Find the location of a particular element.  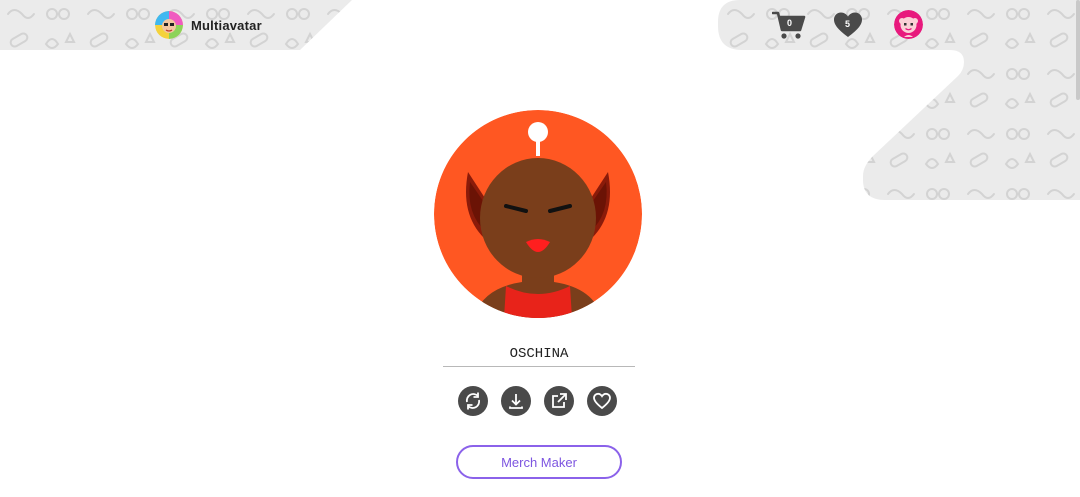

scrollbar is located at coordinates (1078, 50).